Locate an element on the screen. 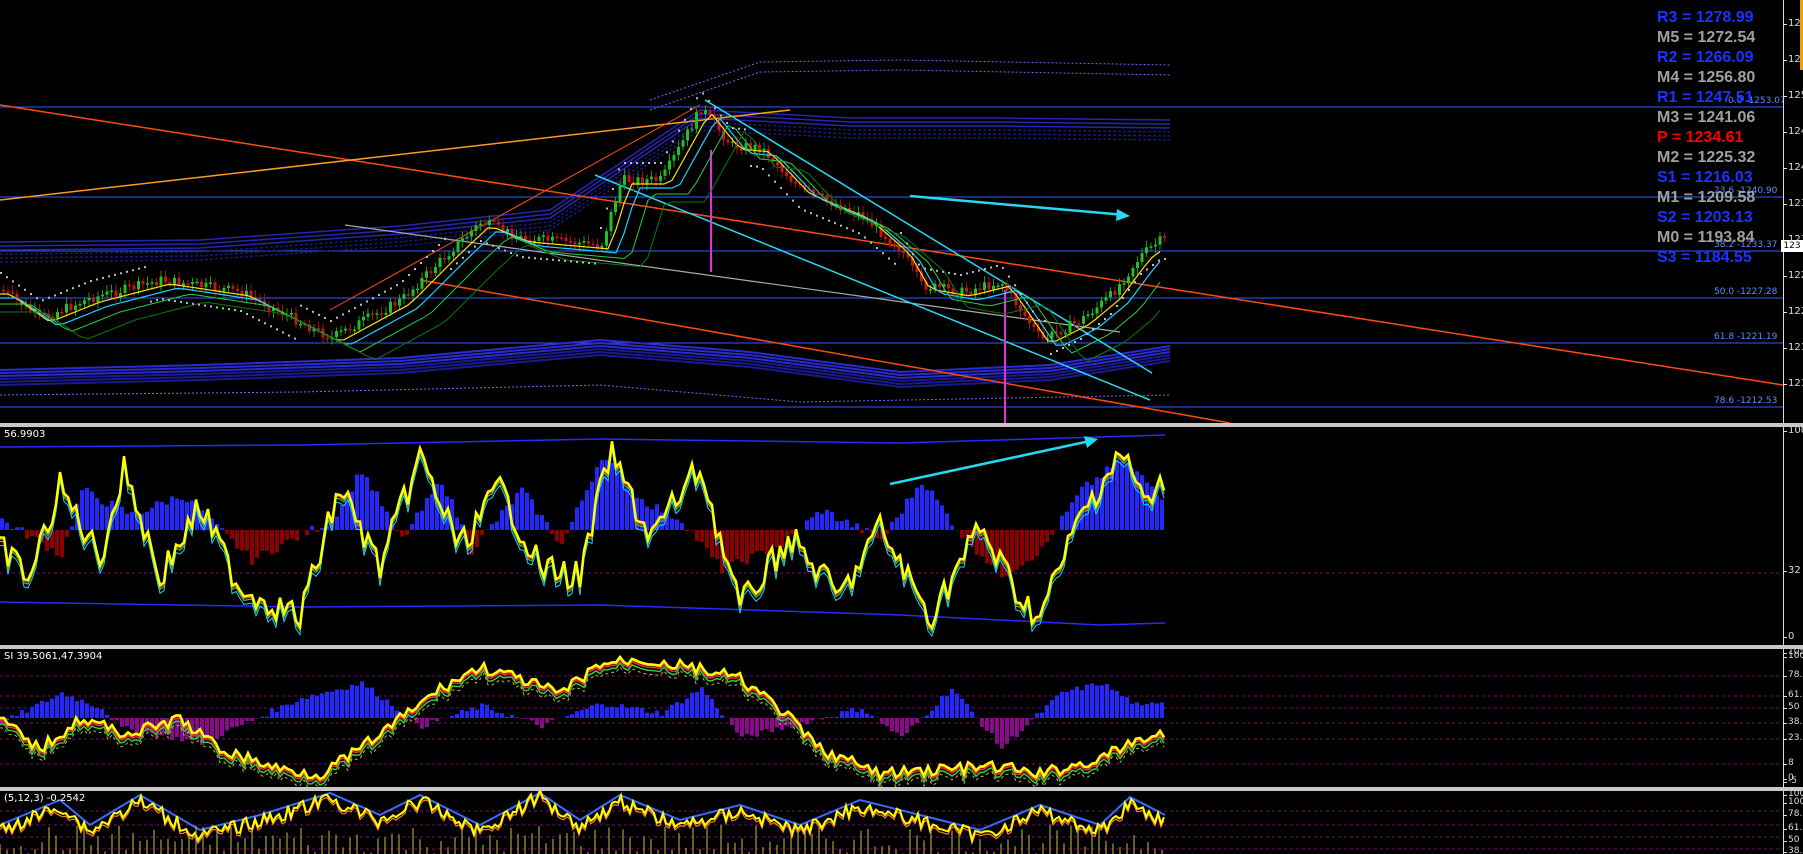  si-value-label: SI 39.5061,47.3904 is located at coordinates (53, 656).